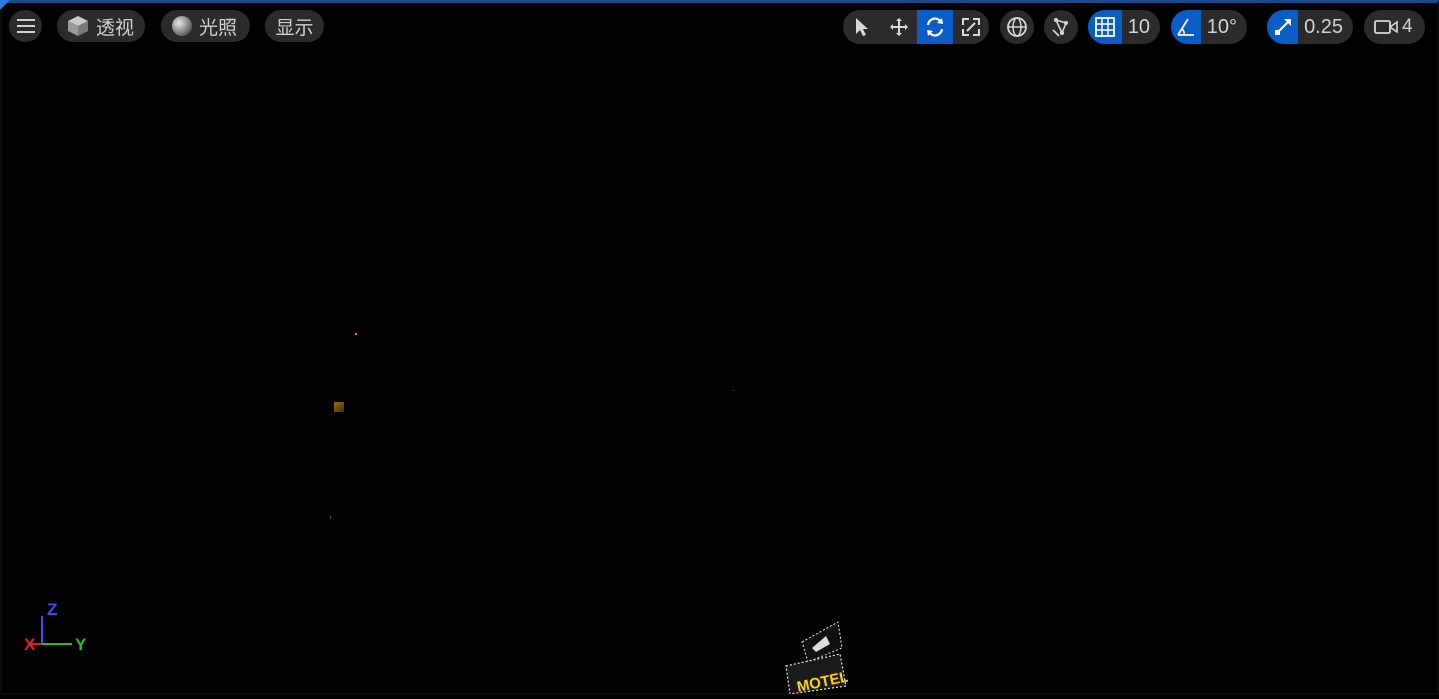 The width and height of the screenshot is (1439, 699). I want to click on axis-y-label: Y, so click(81, 644).